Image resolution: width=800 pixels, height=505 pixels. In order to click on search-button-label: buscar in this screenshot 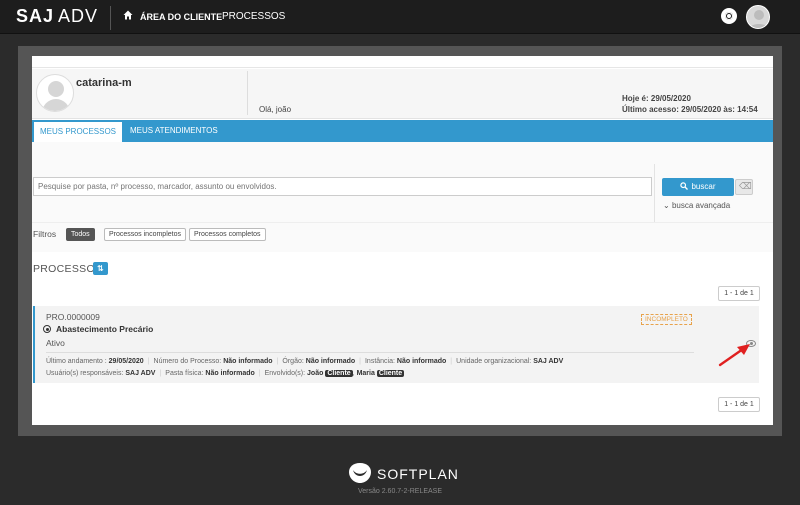, I will do `click(703, 186)`.